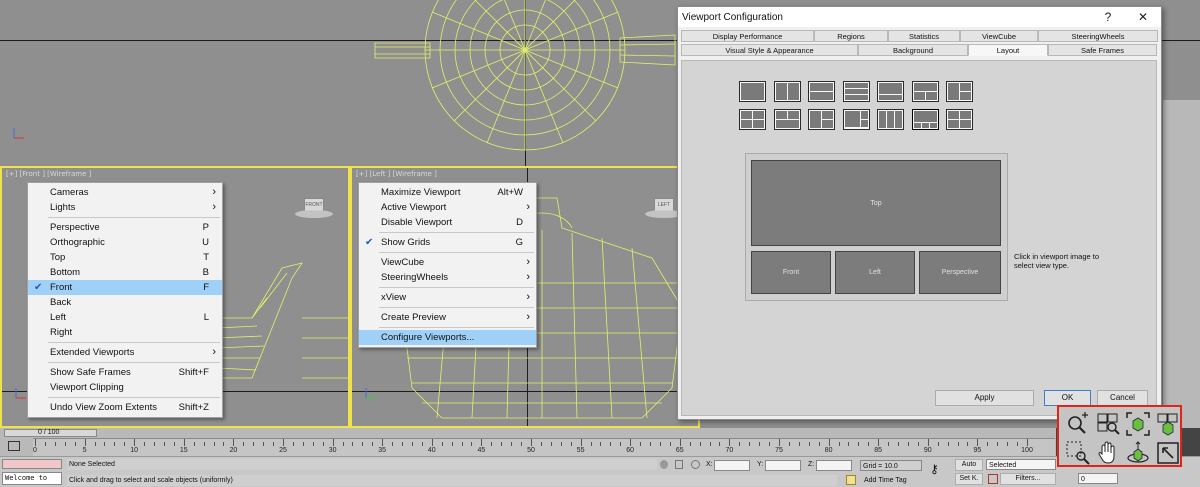  What do you see at coordinates (875, 272) in the screenshot?
I see `preview-left: Left` at bounding box center [875, 272].